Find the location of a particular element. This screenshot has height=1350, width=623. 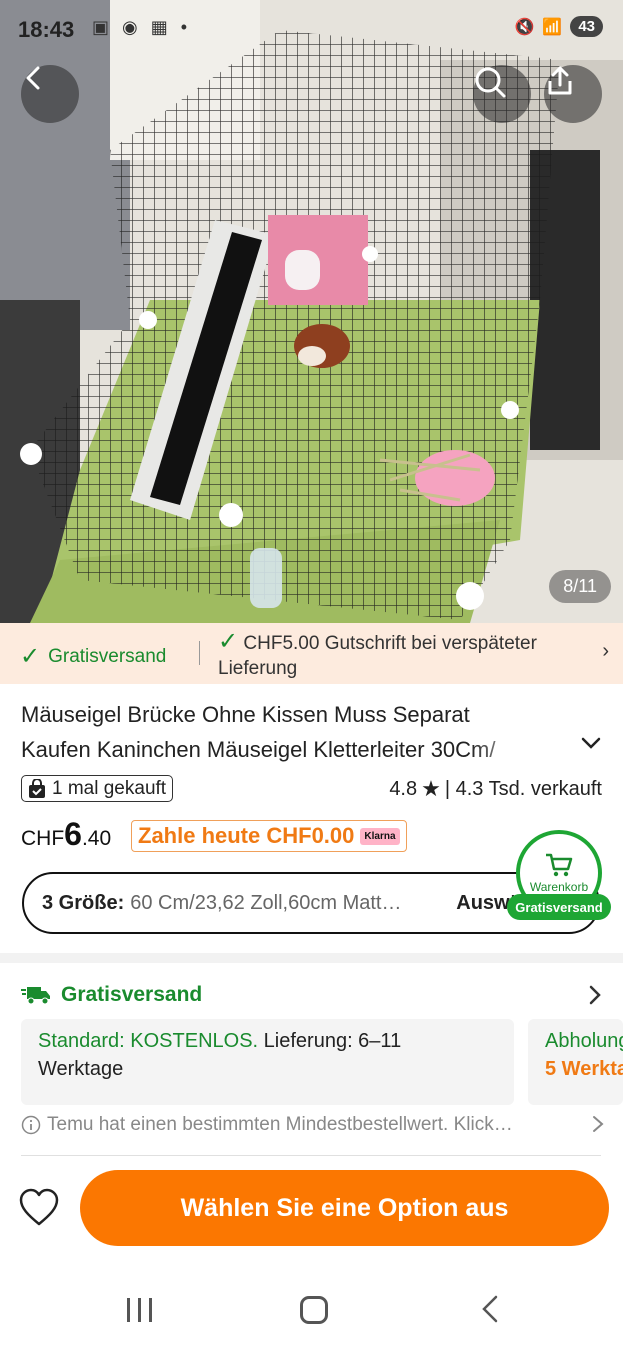

banner-separator is located at coordinates (199, 653).